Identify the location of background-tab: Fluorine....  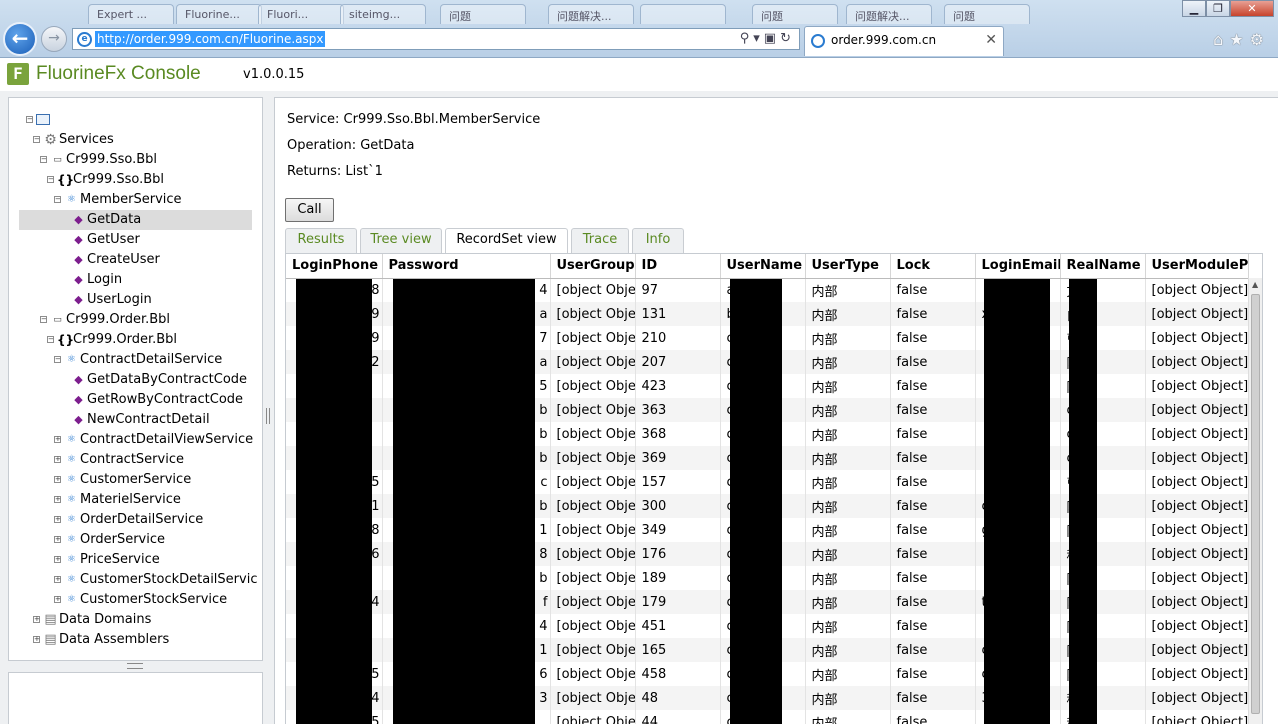
(219, 14).